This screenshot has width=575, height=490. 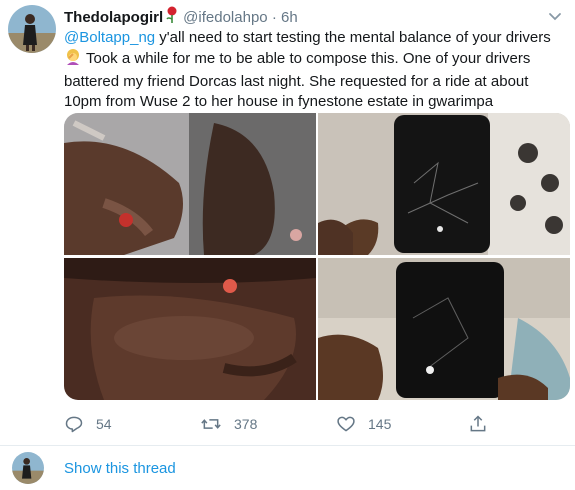 I want to click on share-button, so click(x=484, y=424).